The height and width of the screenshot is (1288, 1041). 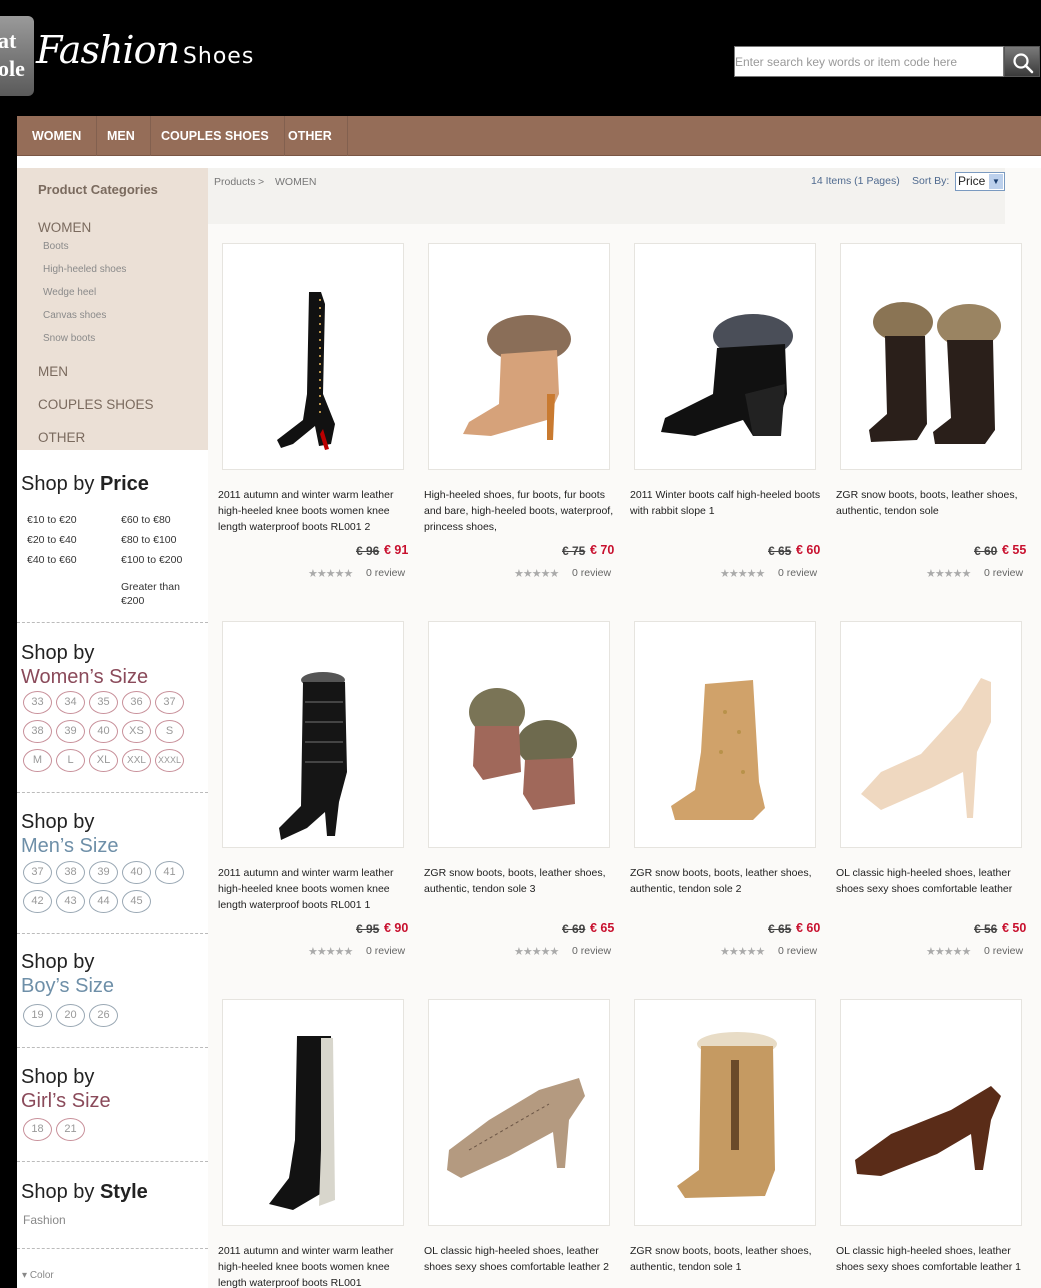 I want to click on size-pill: M, so click(x=37, y=760).